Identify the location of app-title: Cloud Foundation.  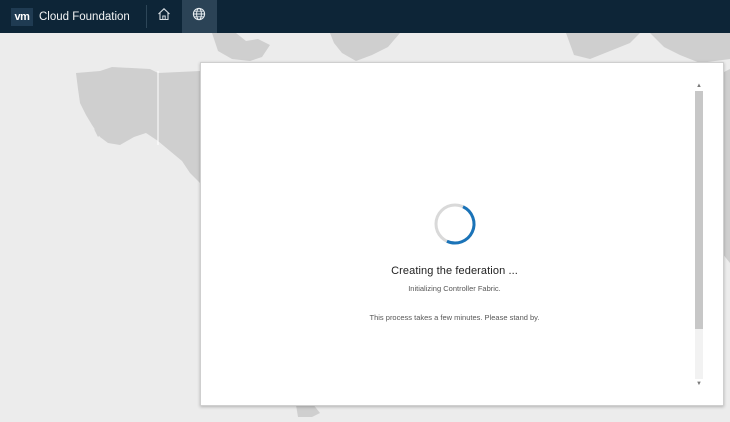
(84, 16).